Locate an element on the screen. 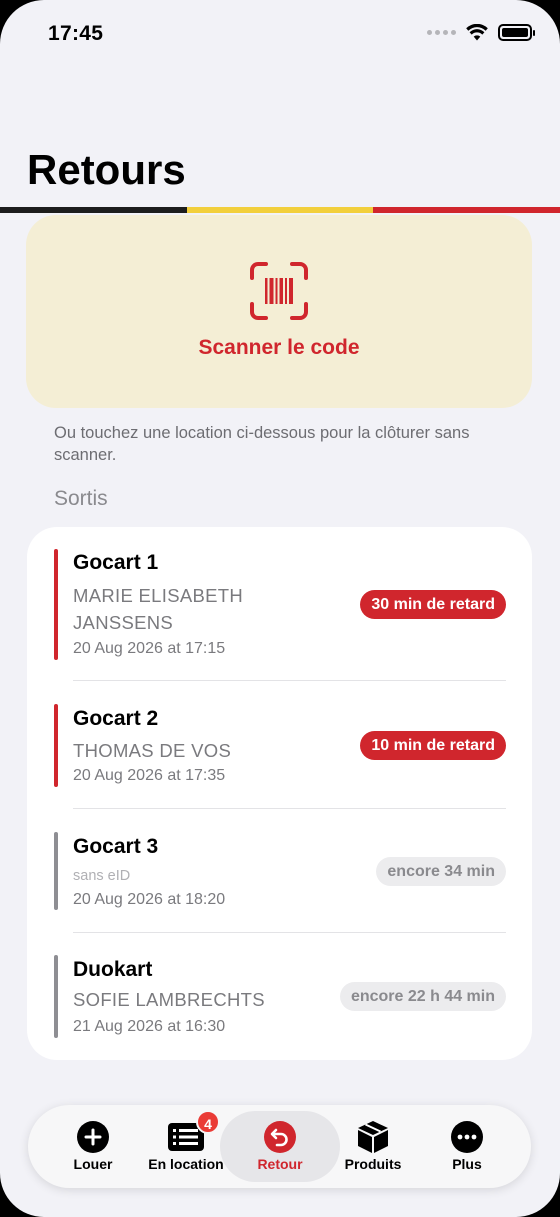 The image size is (560, 1217). rental-date: 20 Aug 2026 at 18:20 is located at coordinates (149, 899).